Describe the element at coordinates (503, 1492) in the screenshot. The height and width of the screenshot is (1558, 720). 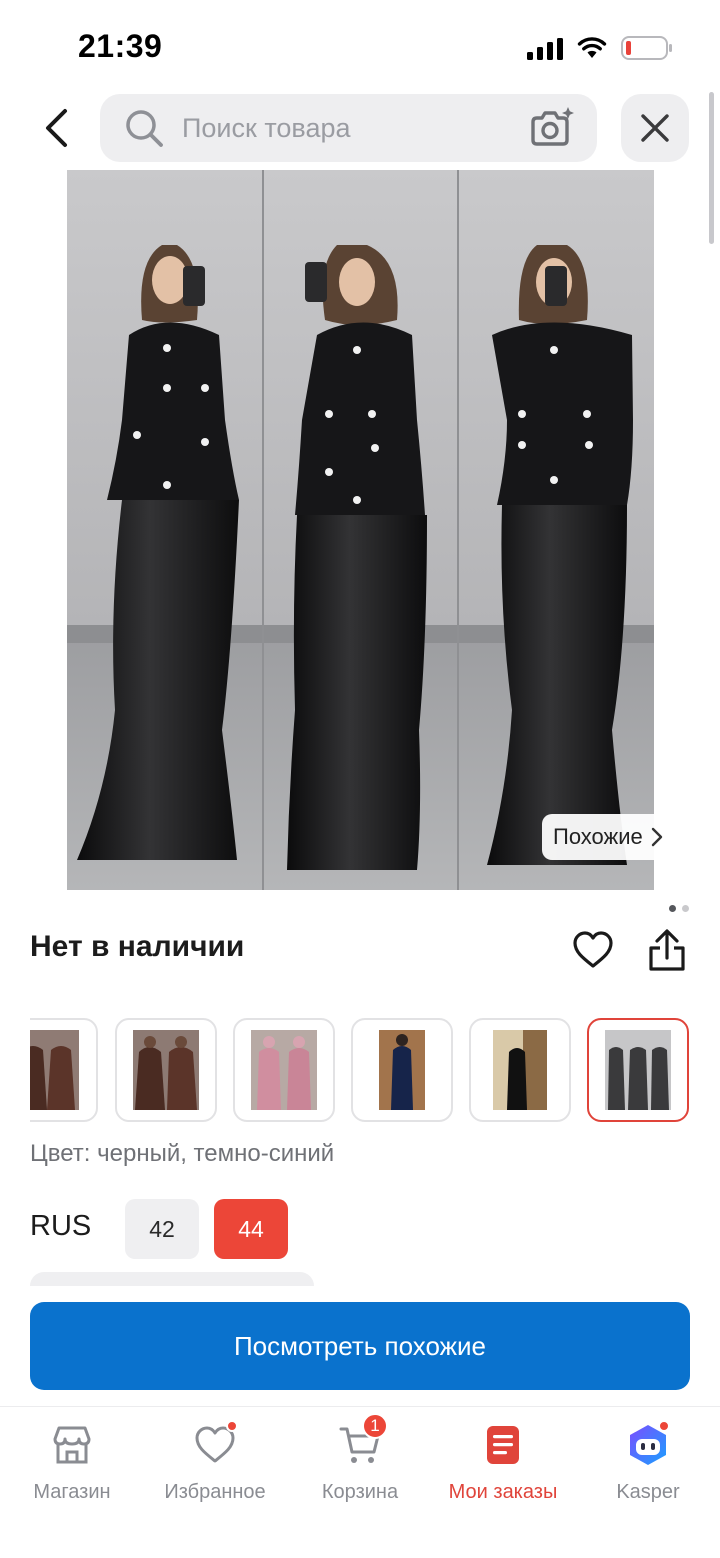
I see `nav-label-orders: Мои заказы` at that location.